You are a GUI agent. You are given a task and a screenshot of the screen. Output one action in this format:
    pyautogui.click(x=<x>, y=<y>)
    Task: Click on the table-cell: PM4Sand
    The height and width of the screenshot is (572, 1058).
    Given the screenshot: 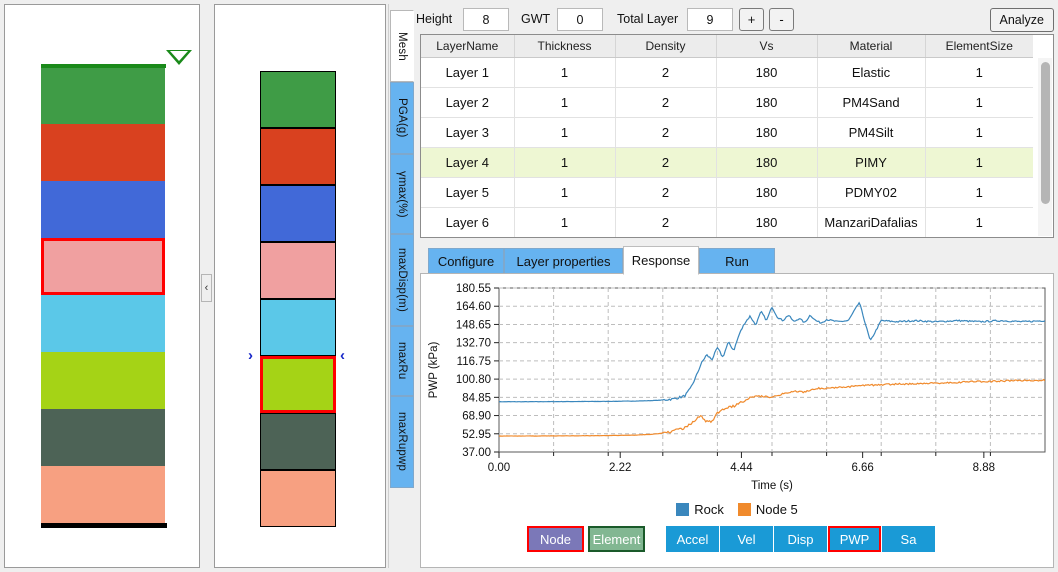 What is the action you would take?
    pyautogui.click(x=871, y=102)
    